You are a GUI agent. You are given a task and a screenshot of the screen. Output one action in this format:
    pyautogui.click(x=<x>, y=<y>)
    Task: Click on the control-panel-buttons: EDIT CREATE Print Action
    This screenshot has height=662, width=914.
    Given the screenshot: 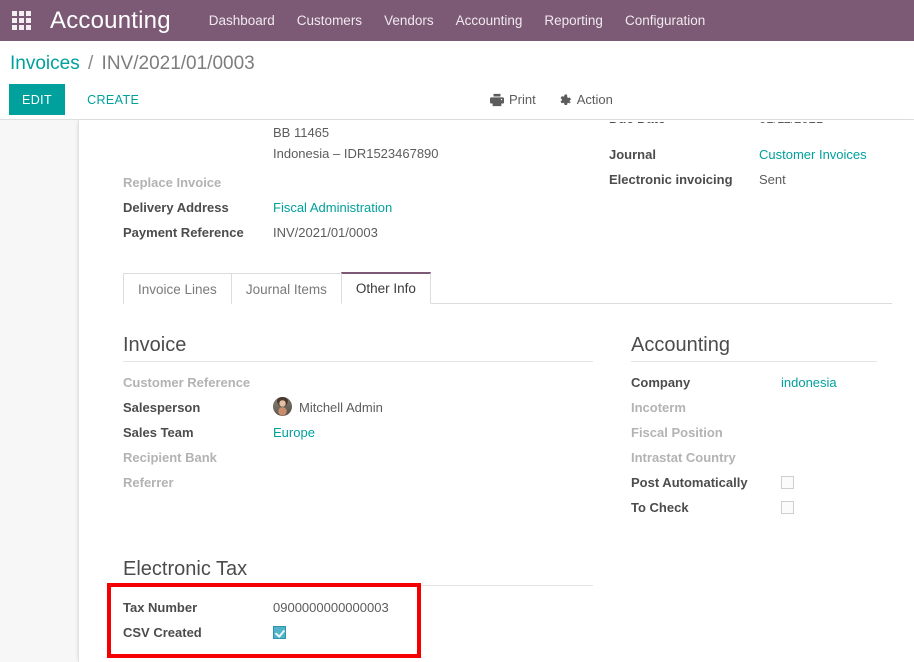 What is the action you would take?
    pyautogui.click(x=461, y=100)
    